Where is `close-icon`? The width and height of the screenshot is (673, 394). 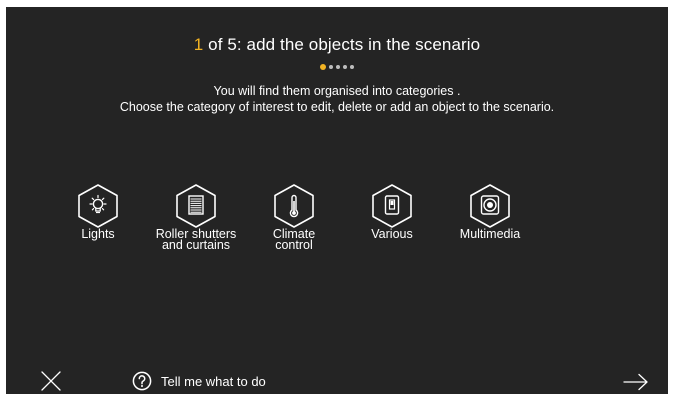
close-icon is located at coordinates (51, 381).